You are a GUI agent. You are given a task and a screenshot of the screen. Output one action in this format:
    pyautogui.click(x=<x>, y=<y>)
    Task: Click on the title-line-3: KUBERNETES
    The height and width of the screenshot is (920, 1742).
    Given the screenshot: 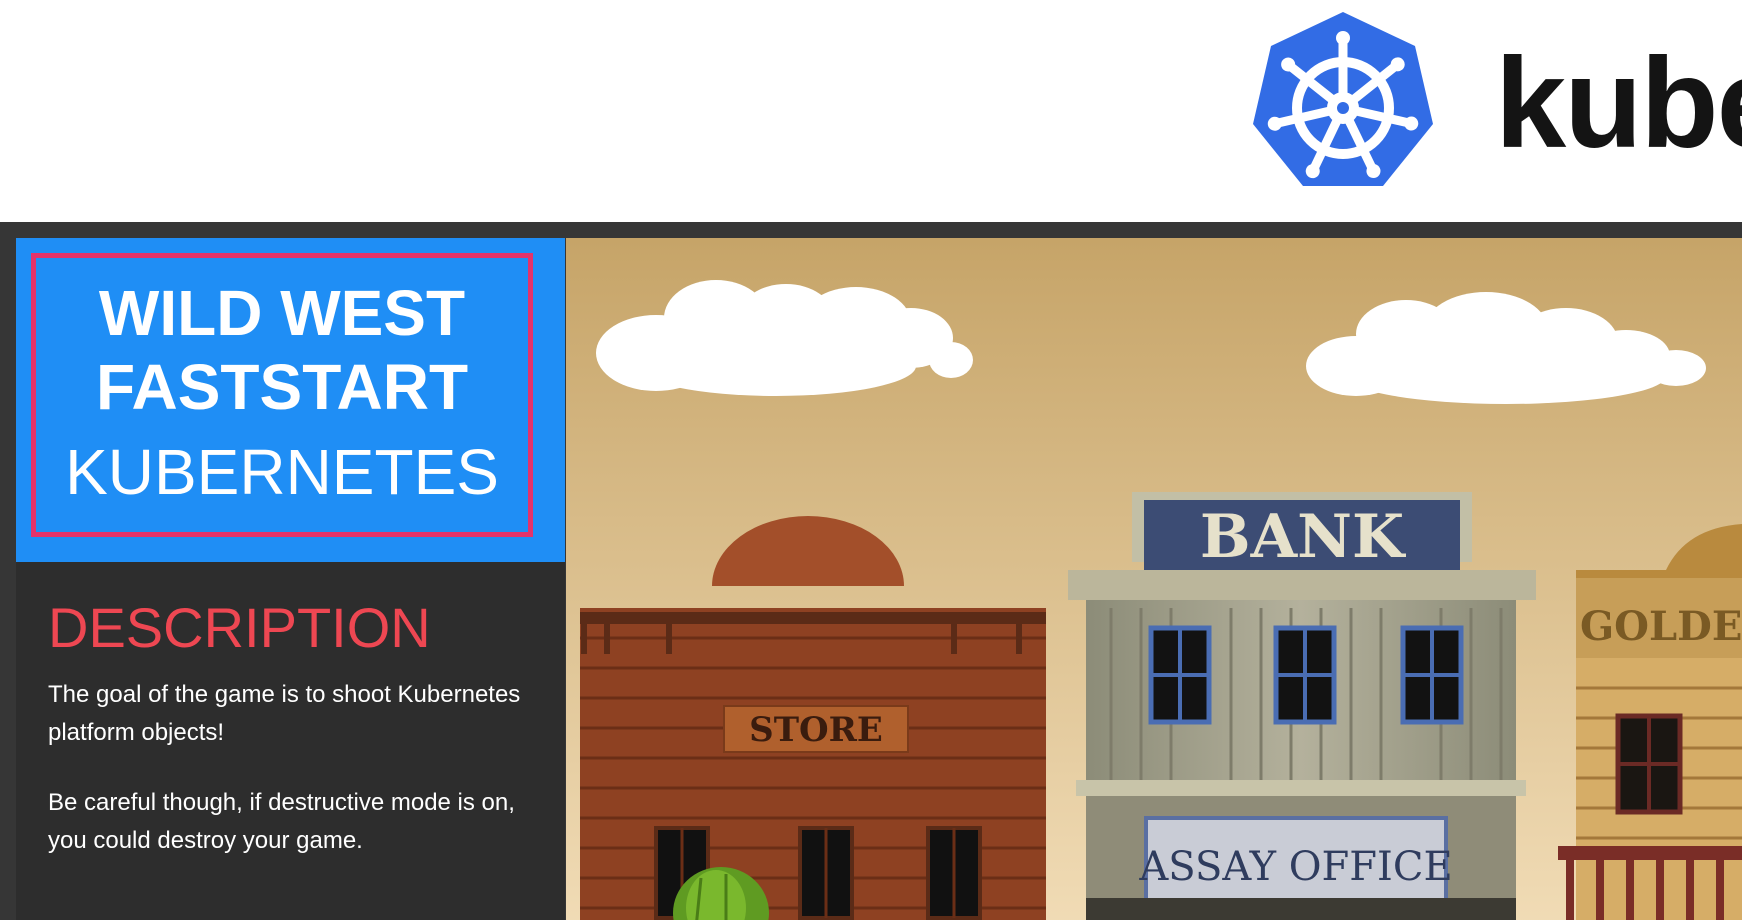 What is the action you would take?
    pyautogui.click(x=282, y=472)
    